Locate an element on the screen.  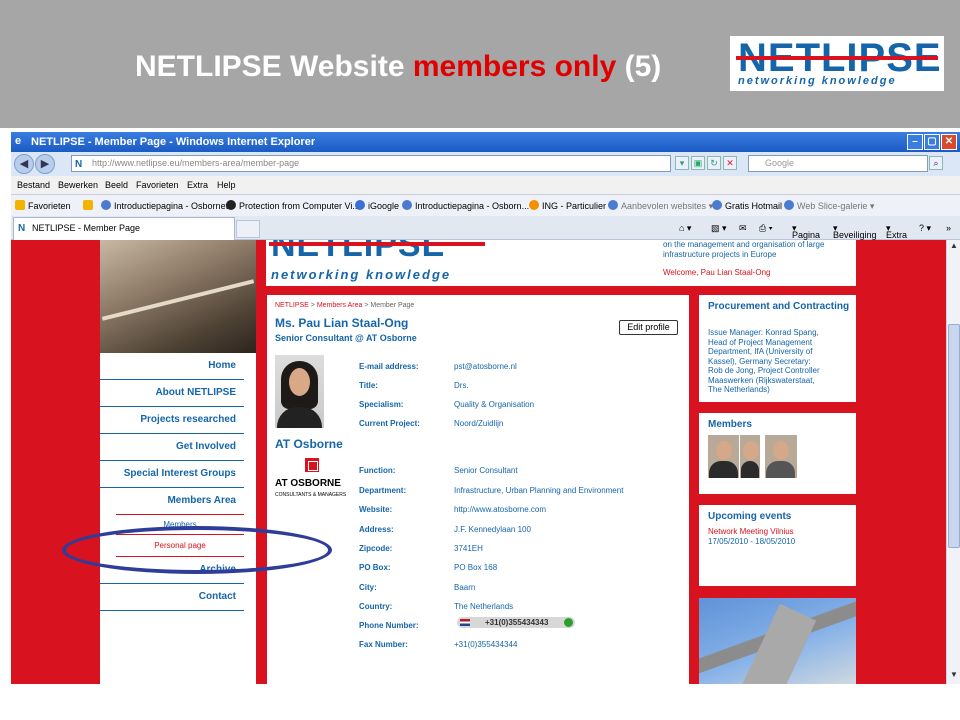
nav-contact: Contact is located at coordinates (172, 597).